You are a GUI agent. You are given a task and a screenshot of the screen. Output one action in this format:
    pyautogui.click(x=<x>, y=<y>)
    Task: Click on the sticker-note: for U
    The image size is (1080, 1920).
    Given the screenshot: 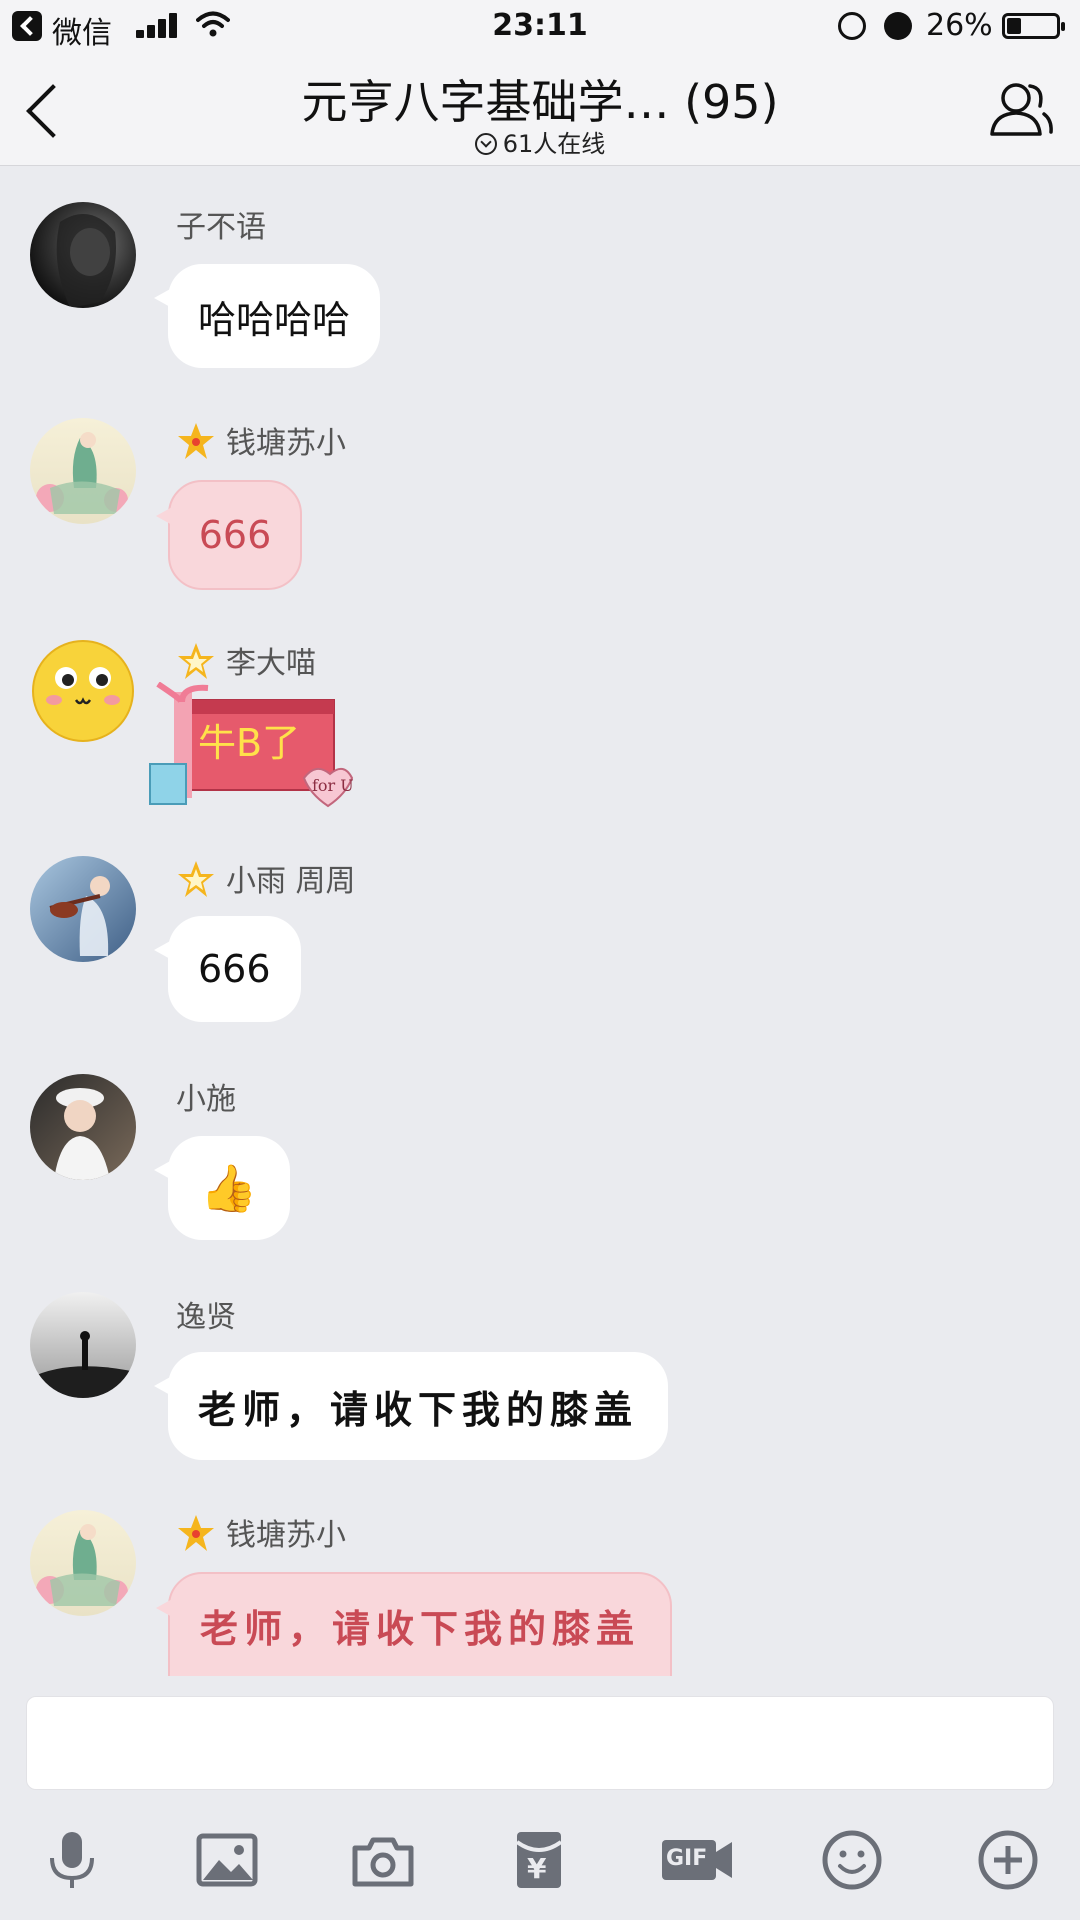 What is the action you would take?
    pyautogui.click(x=333, y=785)
    